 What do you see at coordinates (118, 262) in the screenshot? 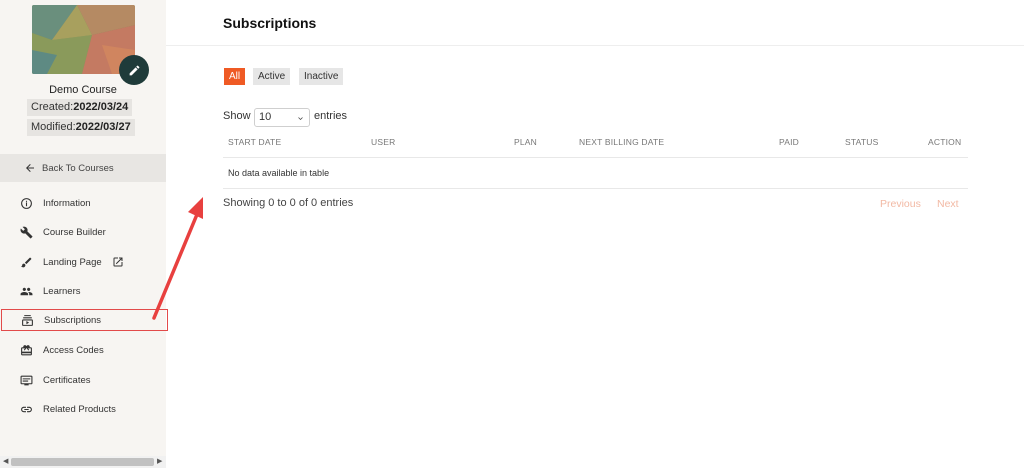
I see `external-link-icon` at bounding box center [118, 262].